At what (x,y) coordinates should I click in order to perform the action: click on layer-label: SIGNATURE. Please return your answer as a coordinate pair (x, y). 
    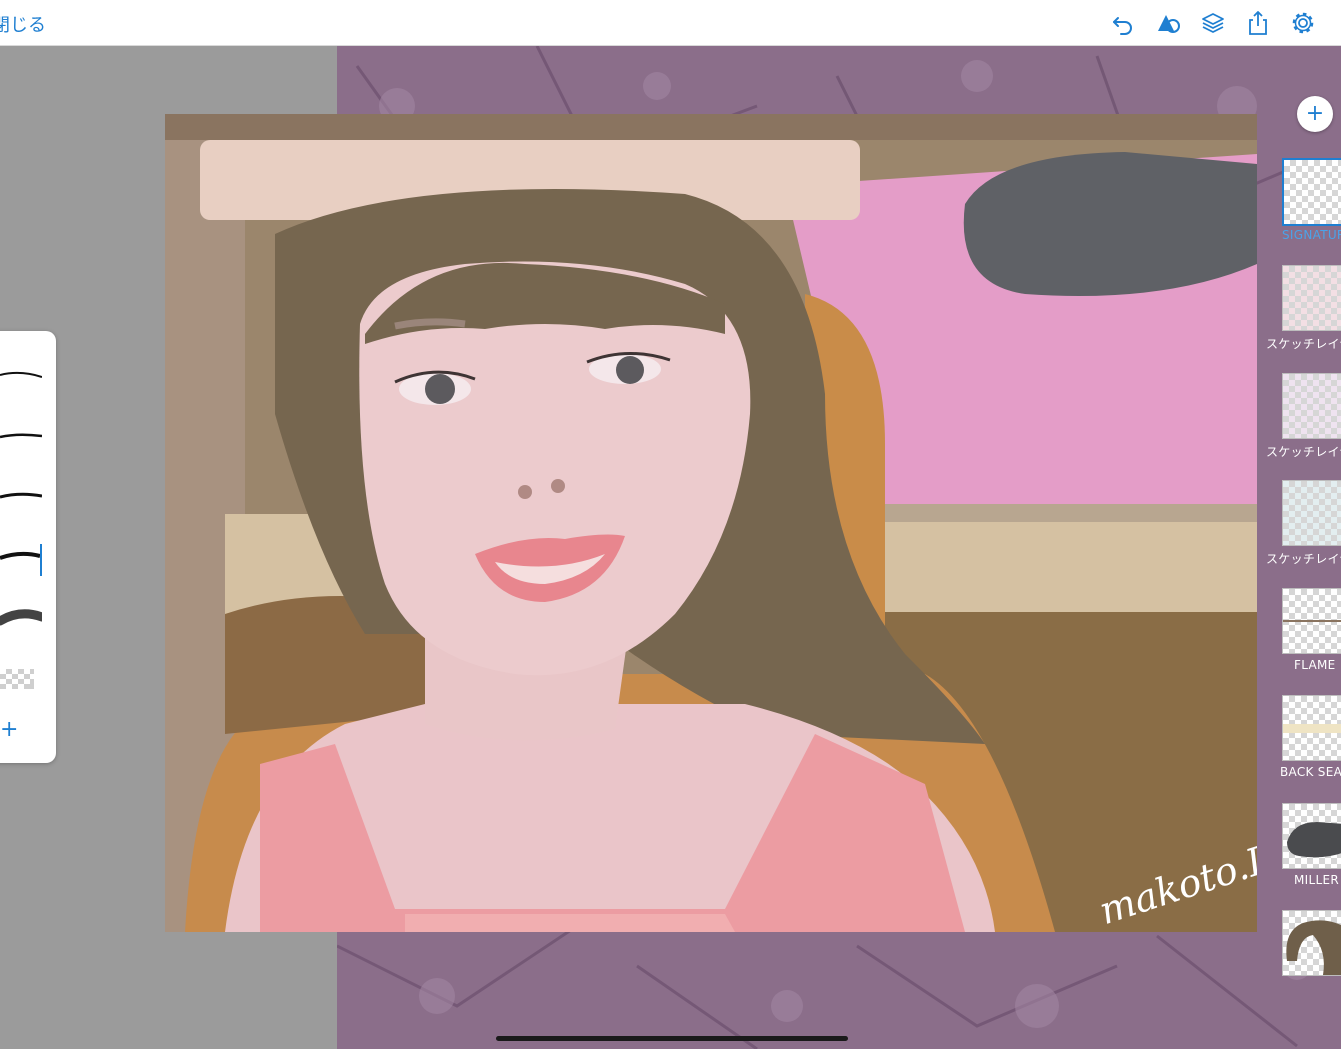
    Looking at the image, I should click on (1311, 235).